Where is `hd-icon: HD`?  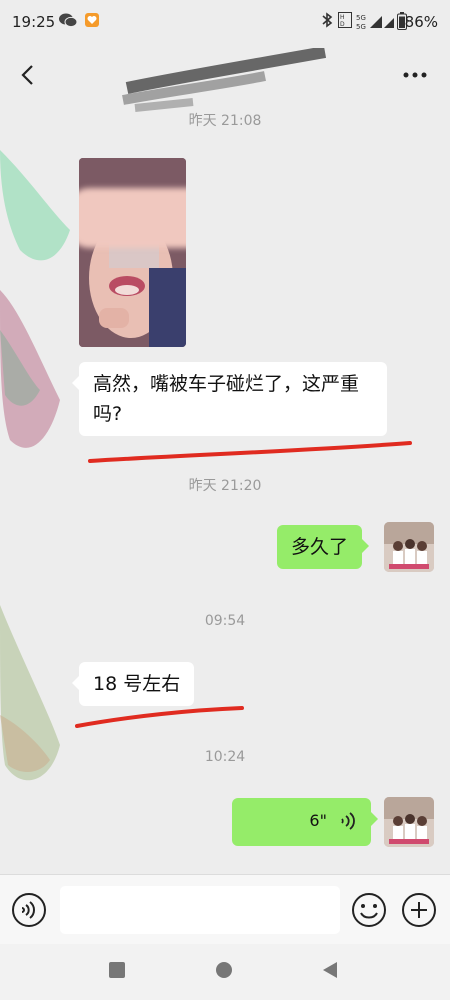
hd-icon: HD is located at coordinates (345, 20).